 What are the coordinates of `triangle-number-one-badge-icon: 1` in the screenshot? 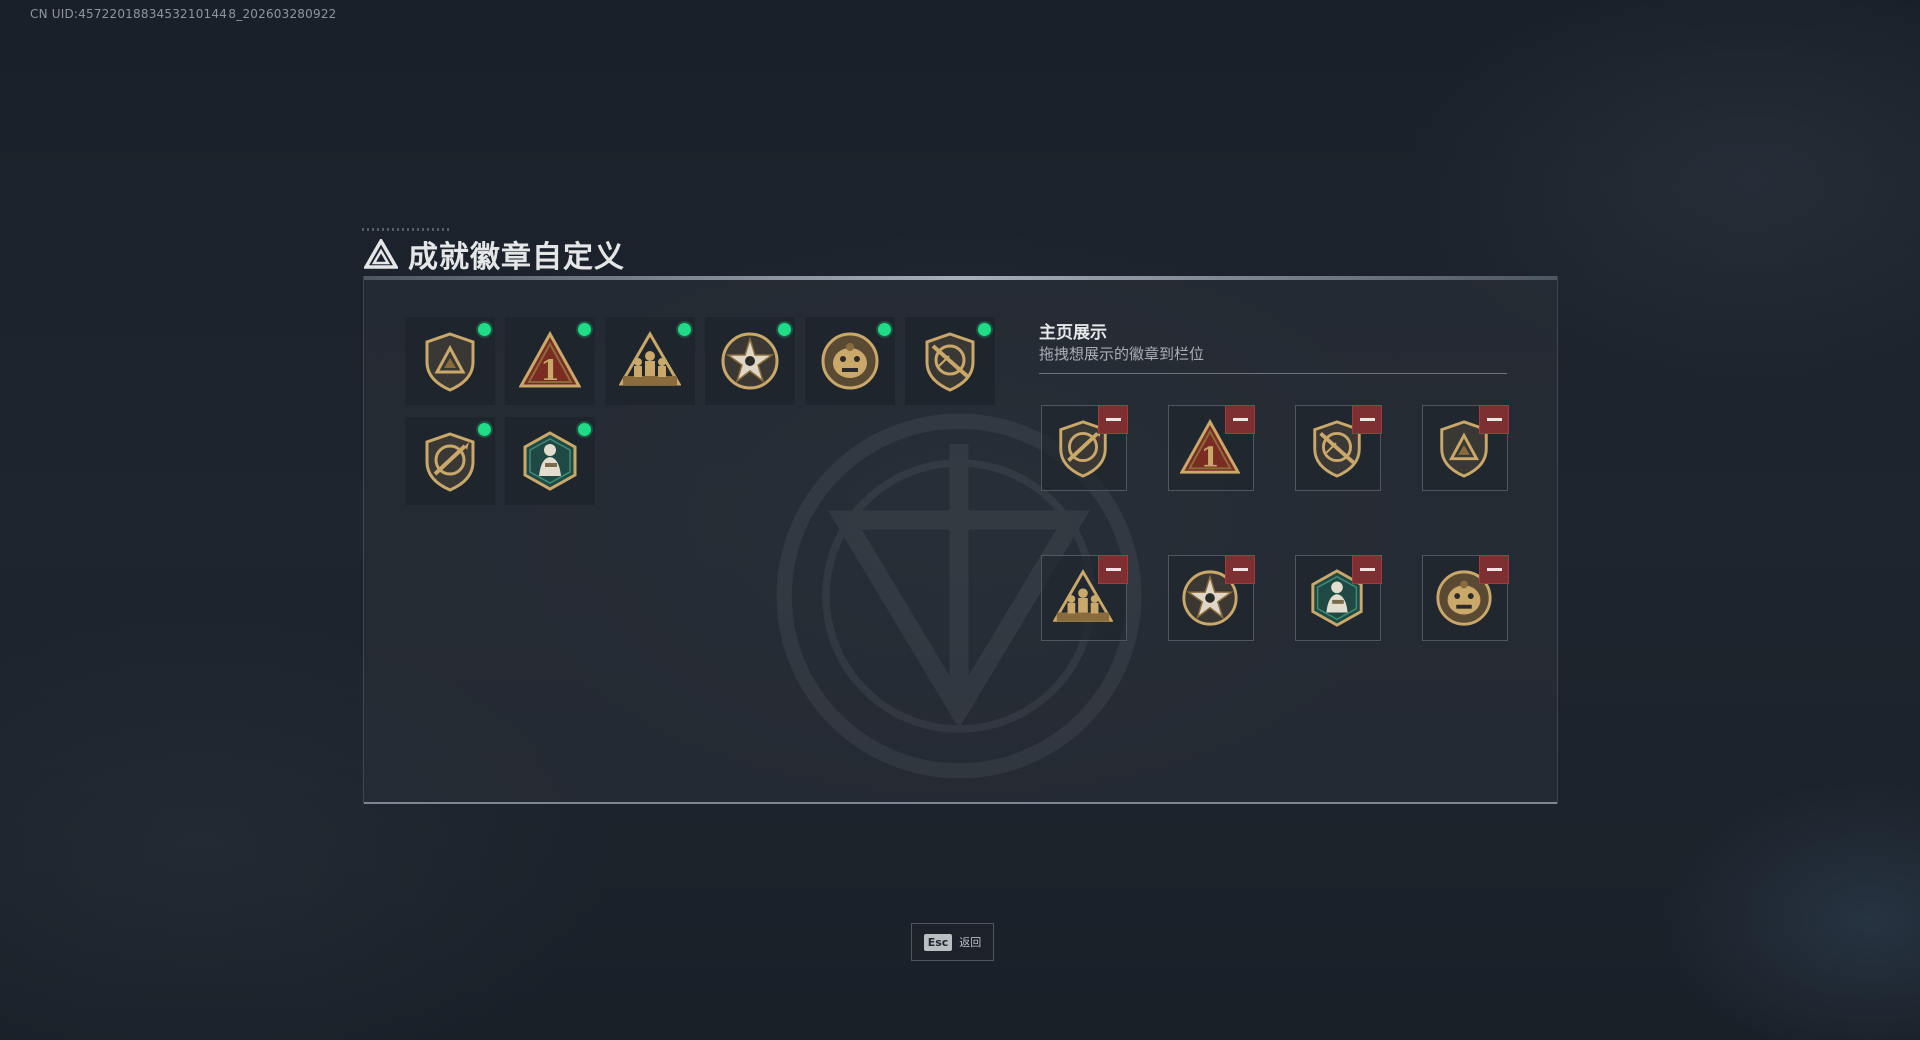 It's located at (550, 359).